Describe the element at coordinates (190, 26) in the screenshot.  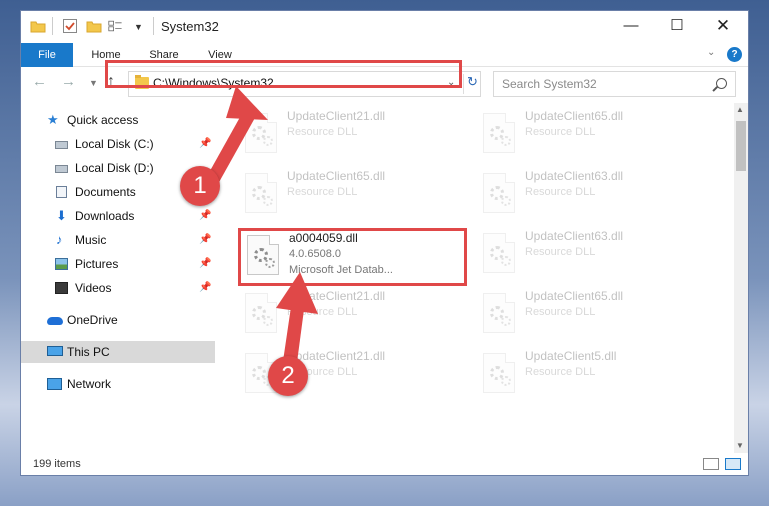
I see `window-title: System32` at that location.